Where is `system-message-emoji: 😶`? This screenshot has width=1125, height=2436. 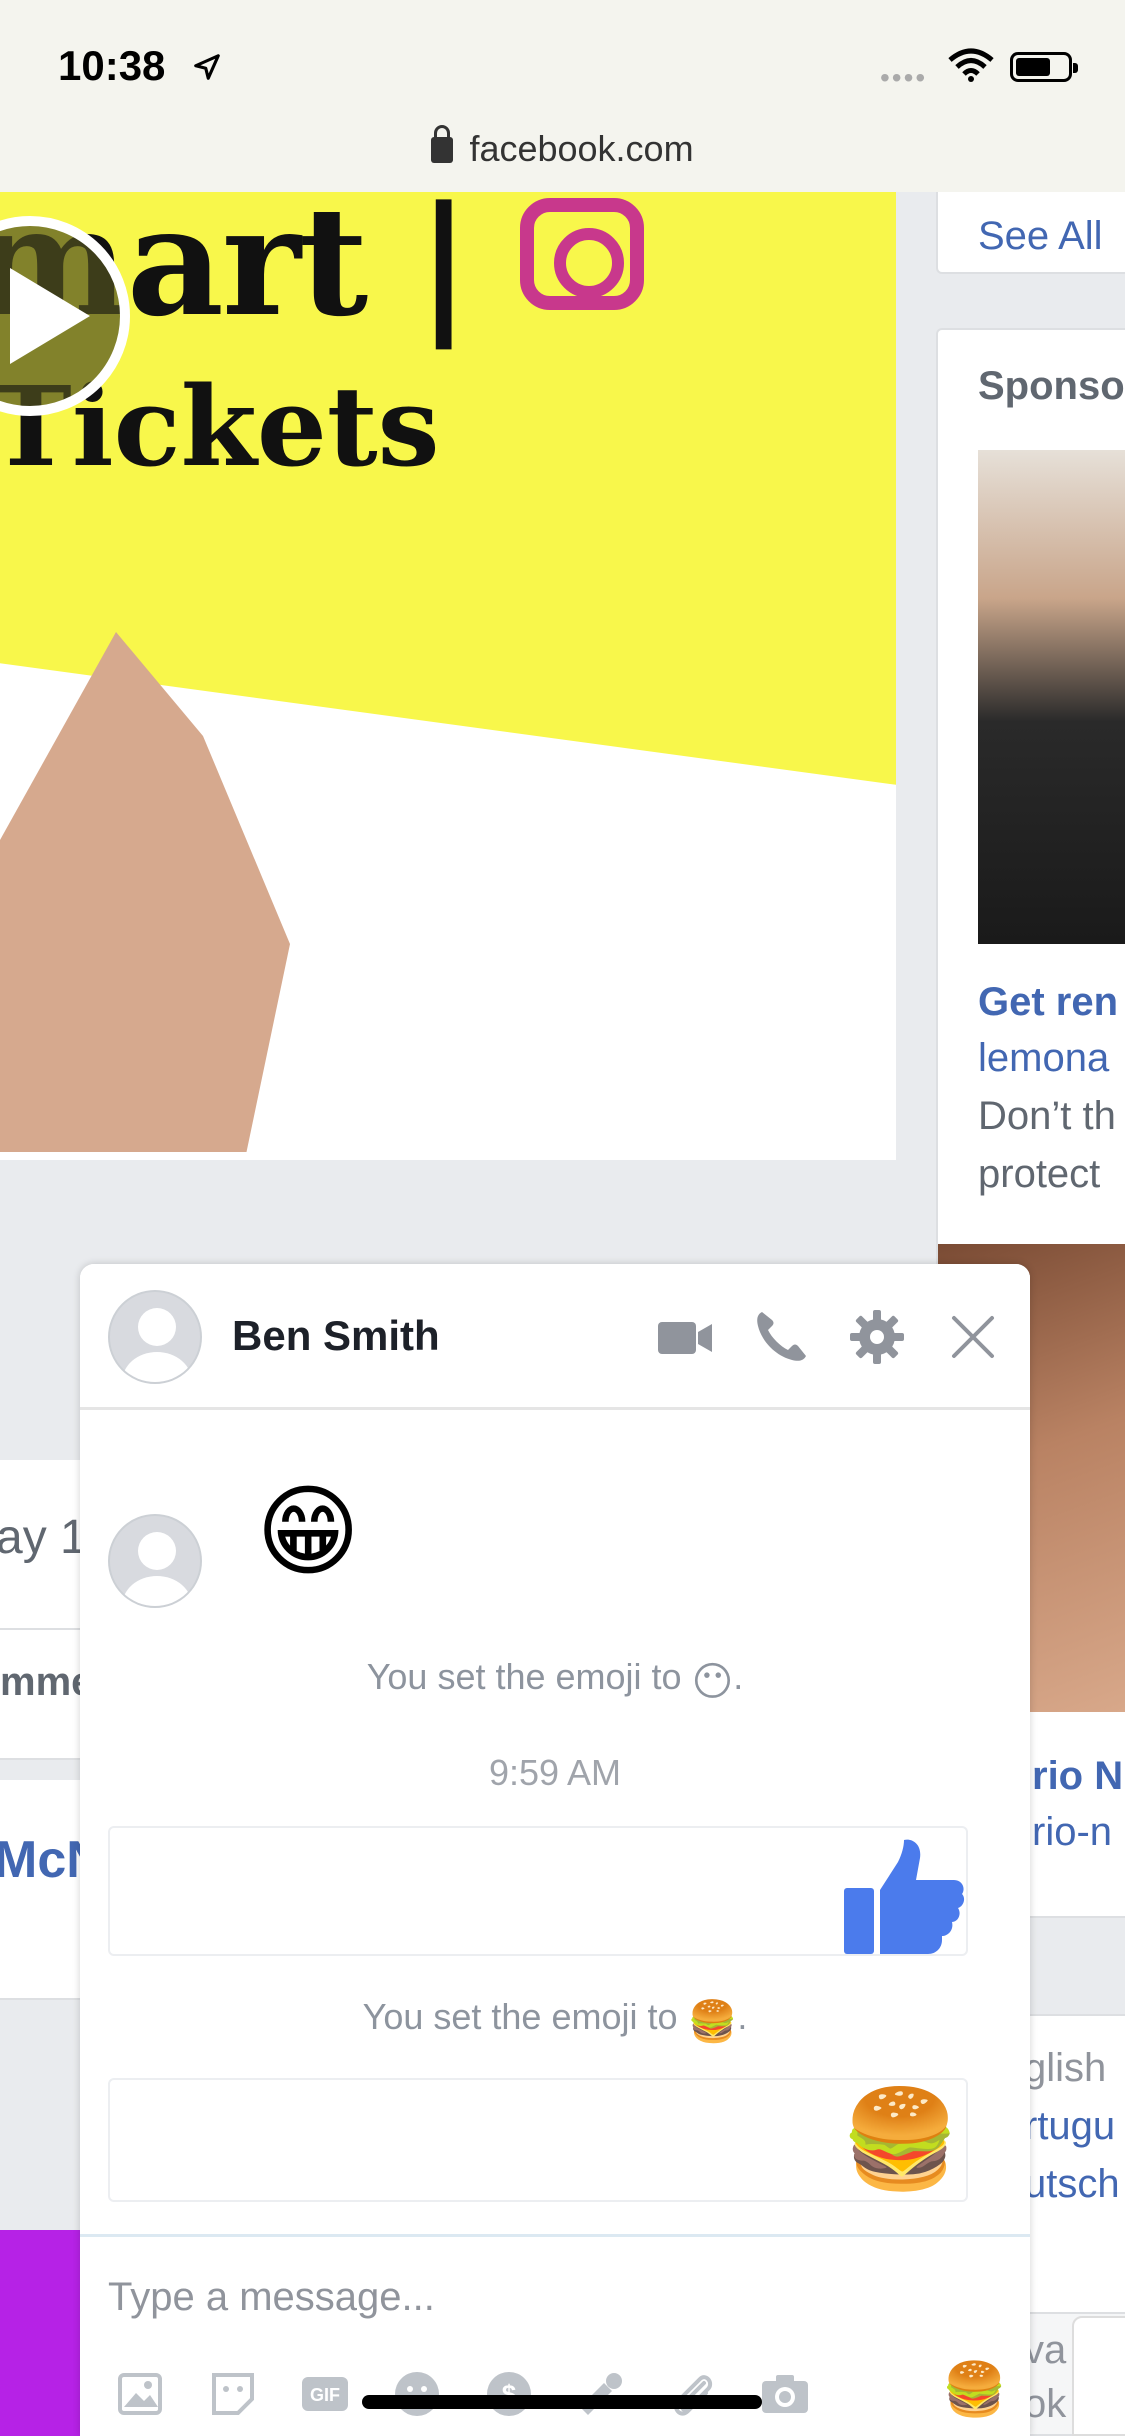 system-message-emoji: 😶 is located at coordinates (712, 1682).